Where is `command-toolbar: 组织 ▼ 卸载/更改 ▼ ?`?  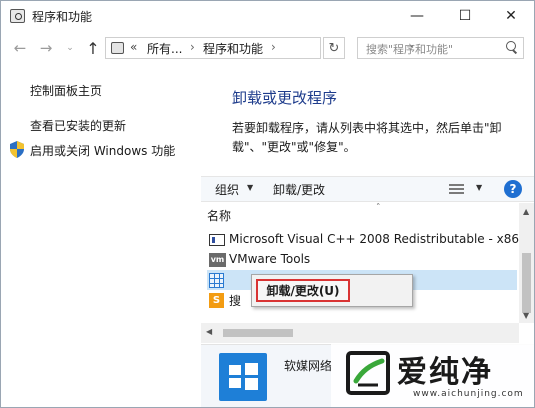 command-toolbar: 组织 ▼ 卸载/更改 ▼ ? is located at coordinates (367, 189).